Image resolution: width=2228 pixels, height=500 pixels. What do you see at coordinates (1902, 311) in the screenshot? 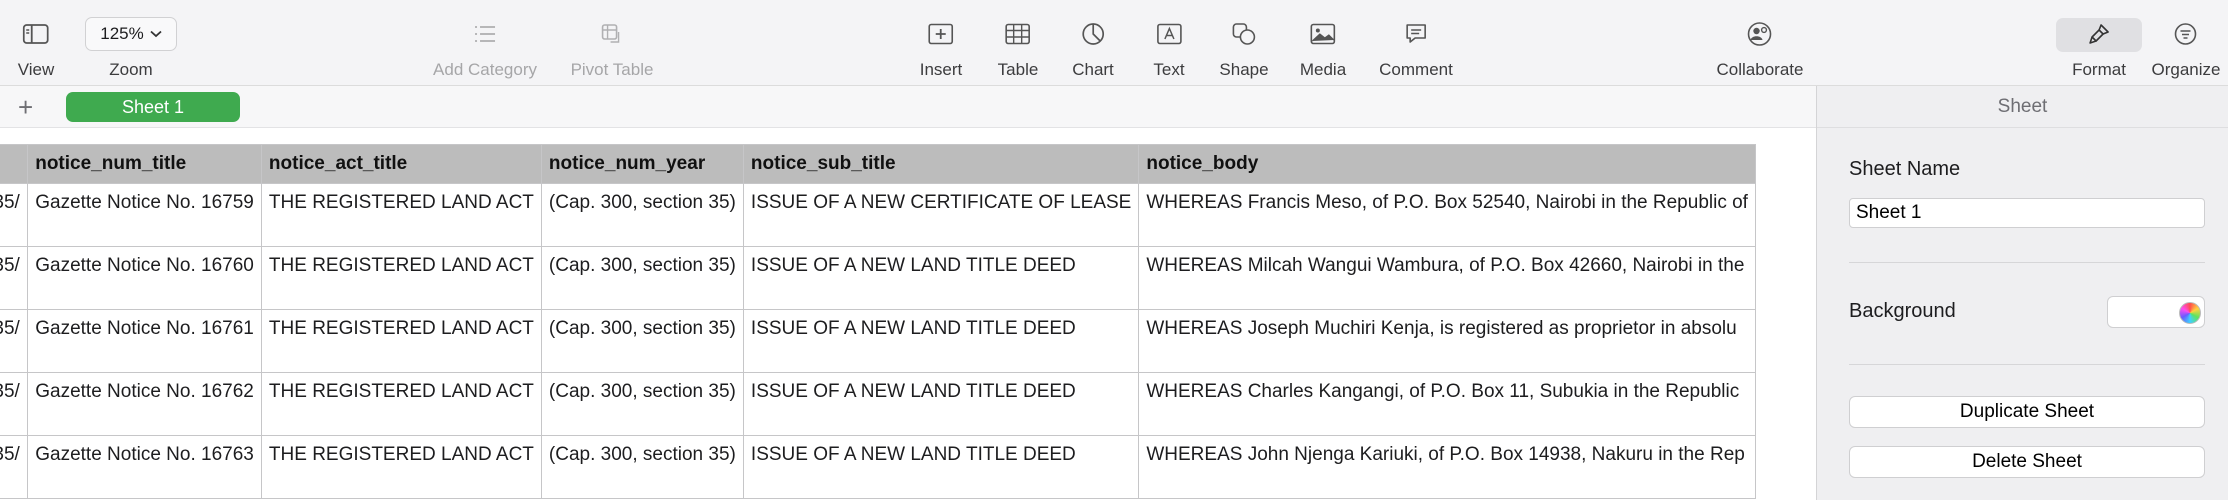
I see `background-label: Background` at bounding box center [1902, 311].